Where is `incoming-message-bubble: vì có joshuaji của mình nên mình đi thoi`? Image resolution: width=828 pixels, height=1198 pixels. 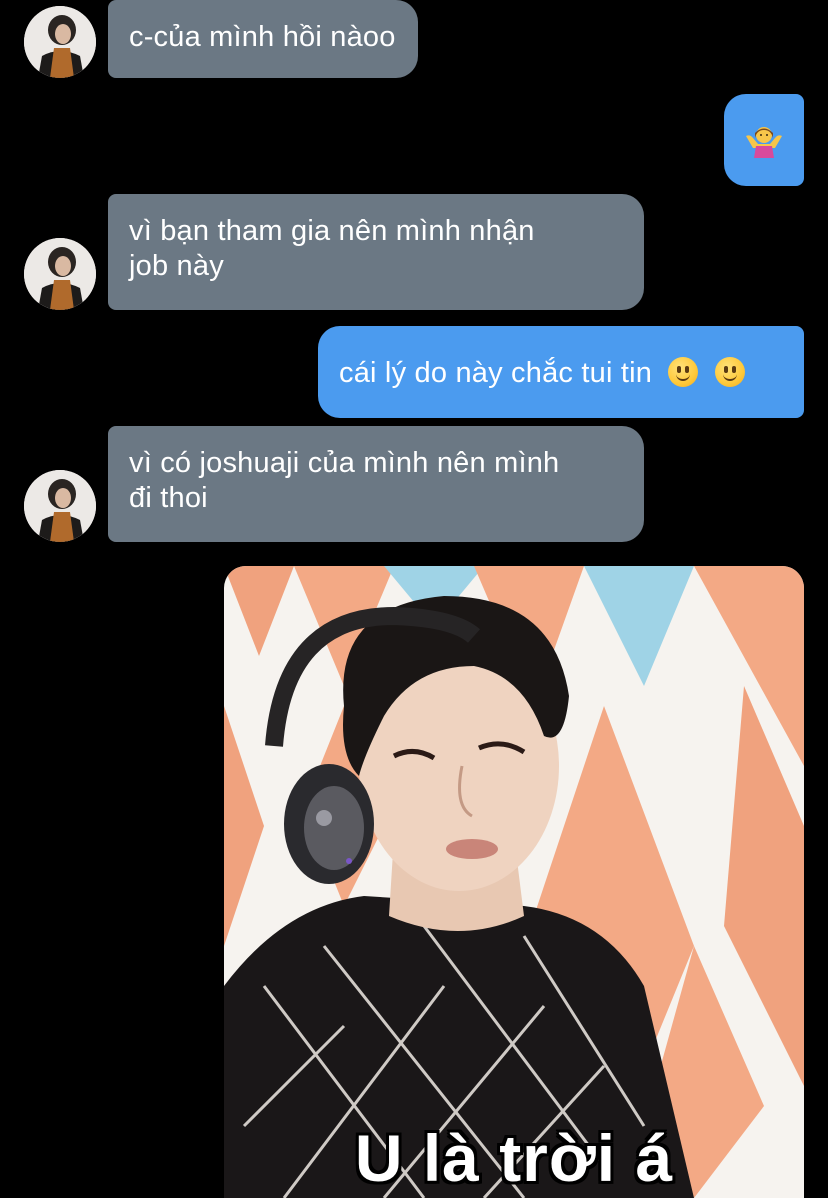 incoming-message-bubble: vì có joshuaji của mình nên mình đi thoi is located at coordinates (376, 484).